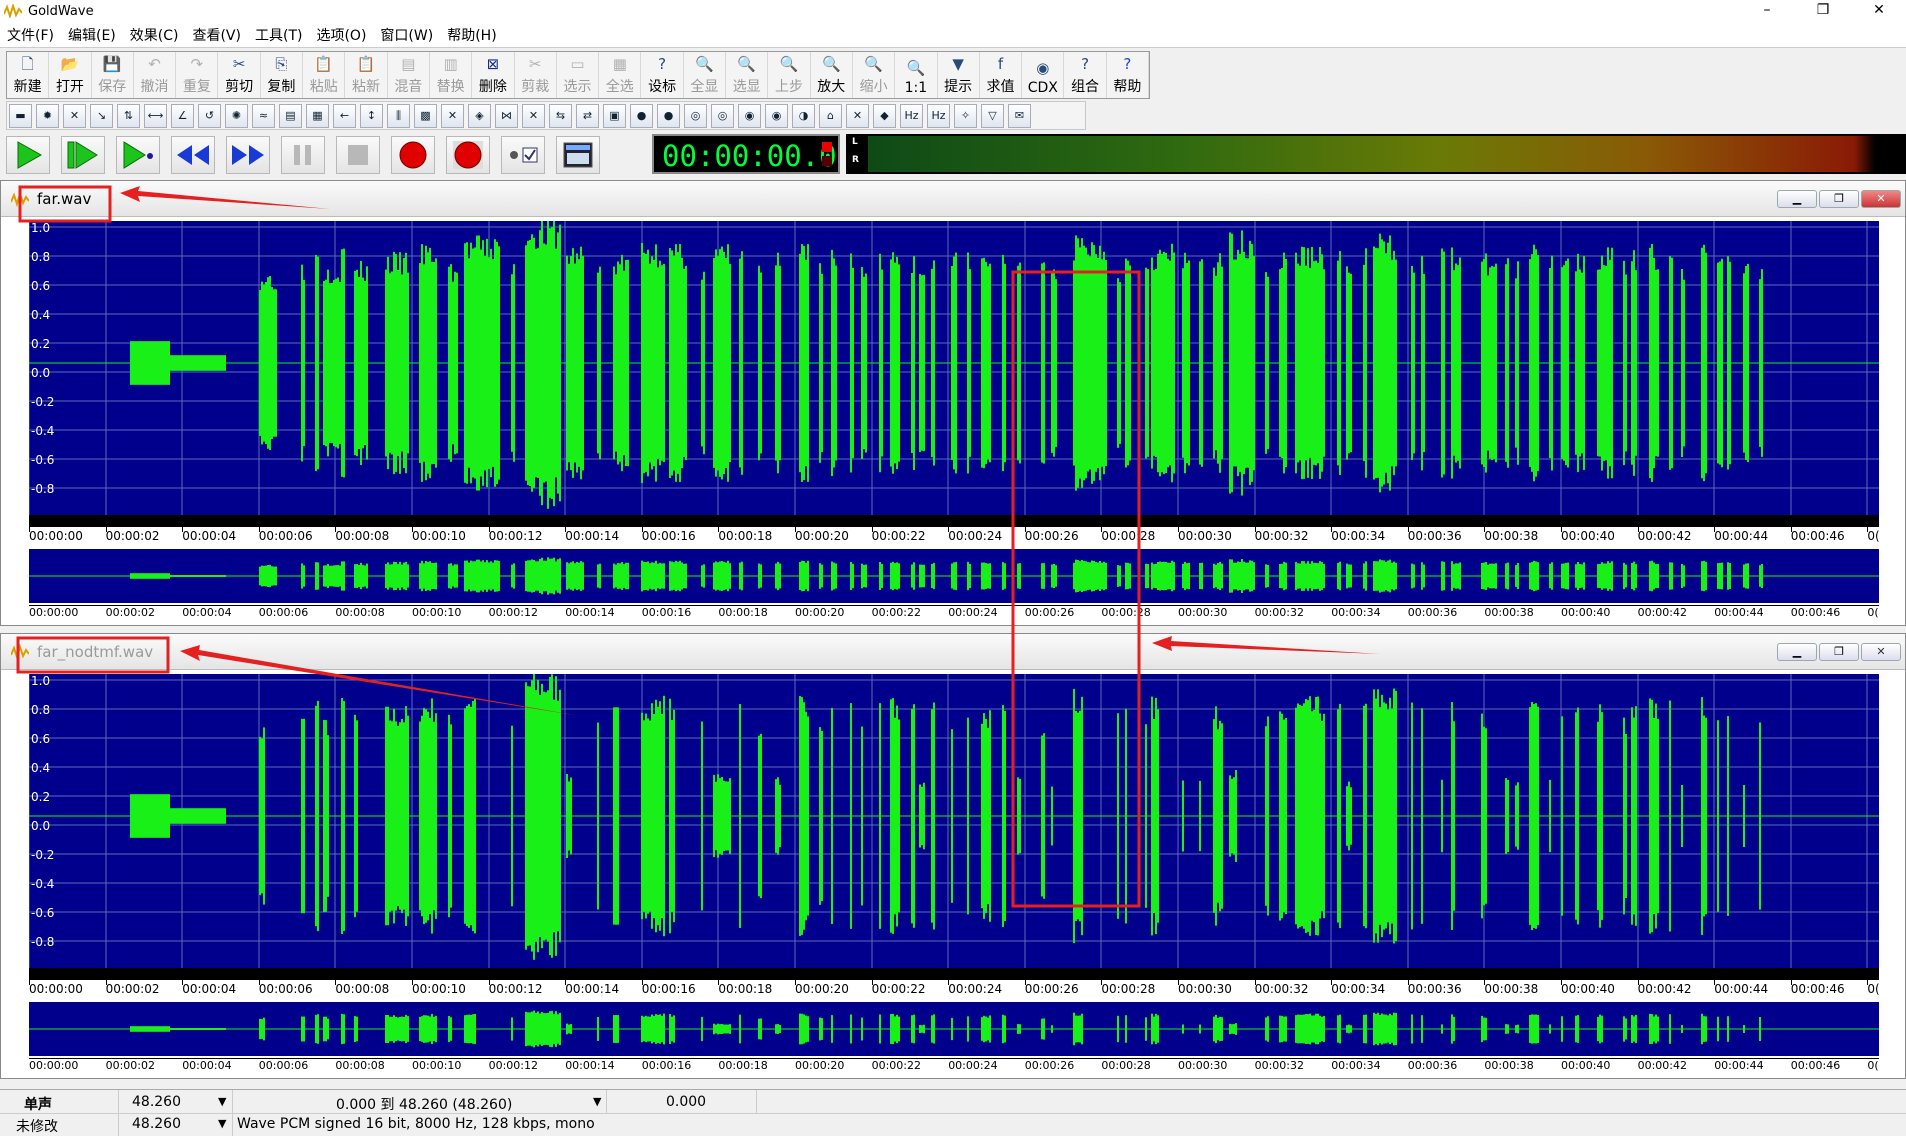 The height and width of the screenshot is (1136, 1906). Describe the element at coordinates (371, 115) in the screenshot. I see `effect-tool-icon: ↕` at that location.